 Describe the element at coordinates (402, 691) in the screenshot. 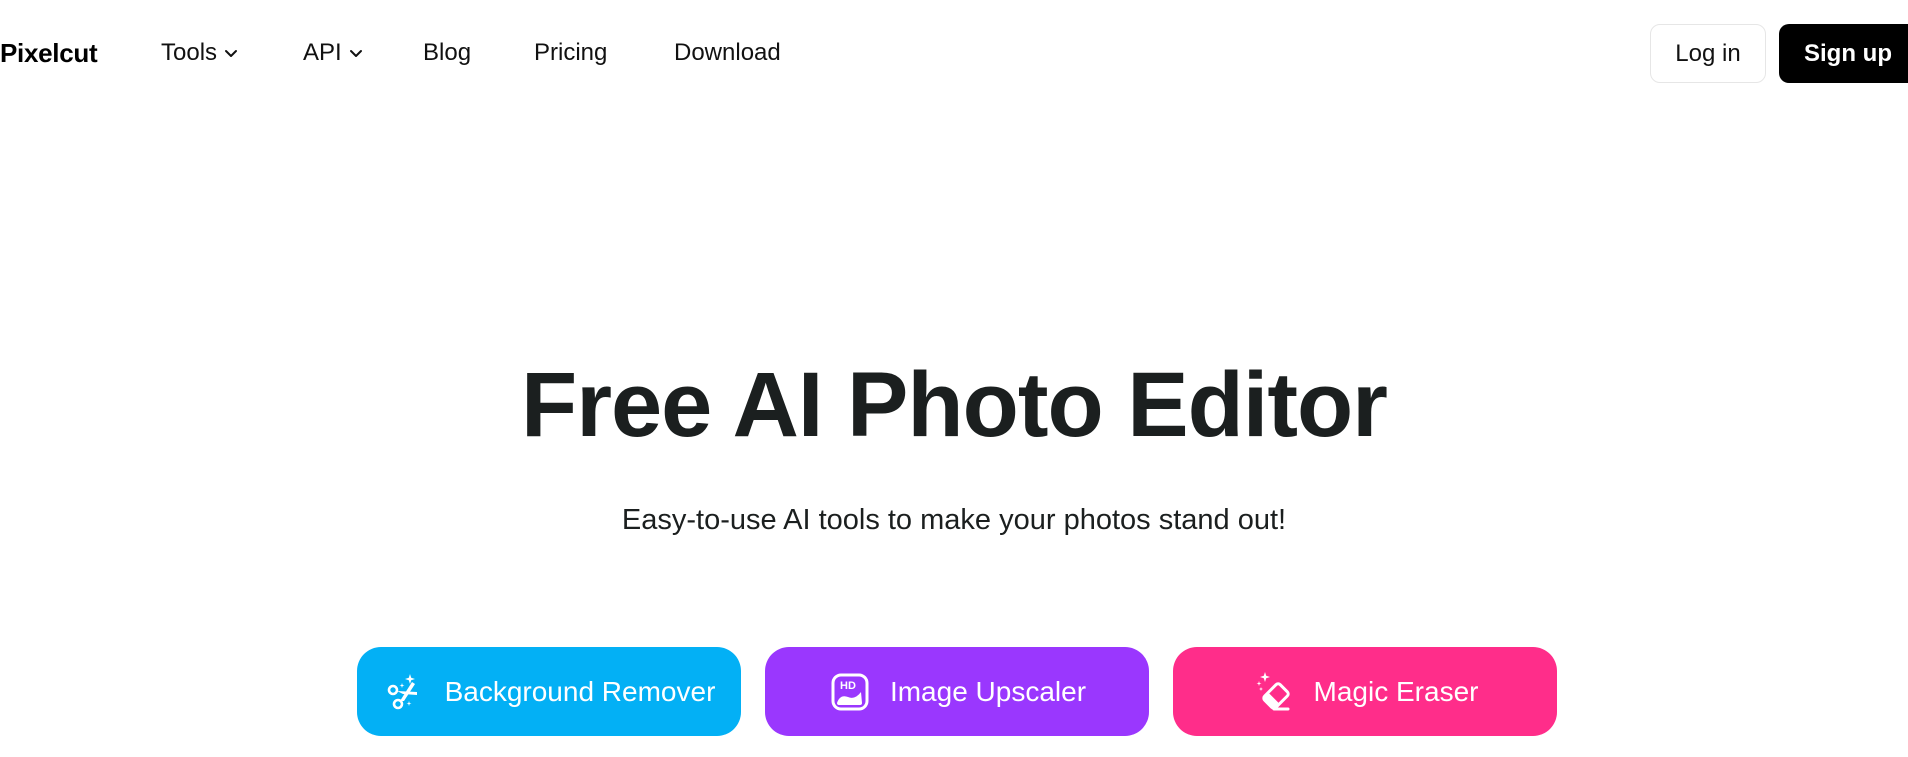

I see `scissors-sparkle-icon` at that location.